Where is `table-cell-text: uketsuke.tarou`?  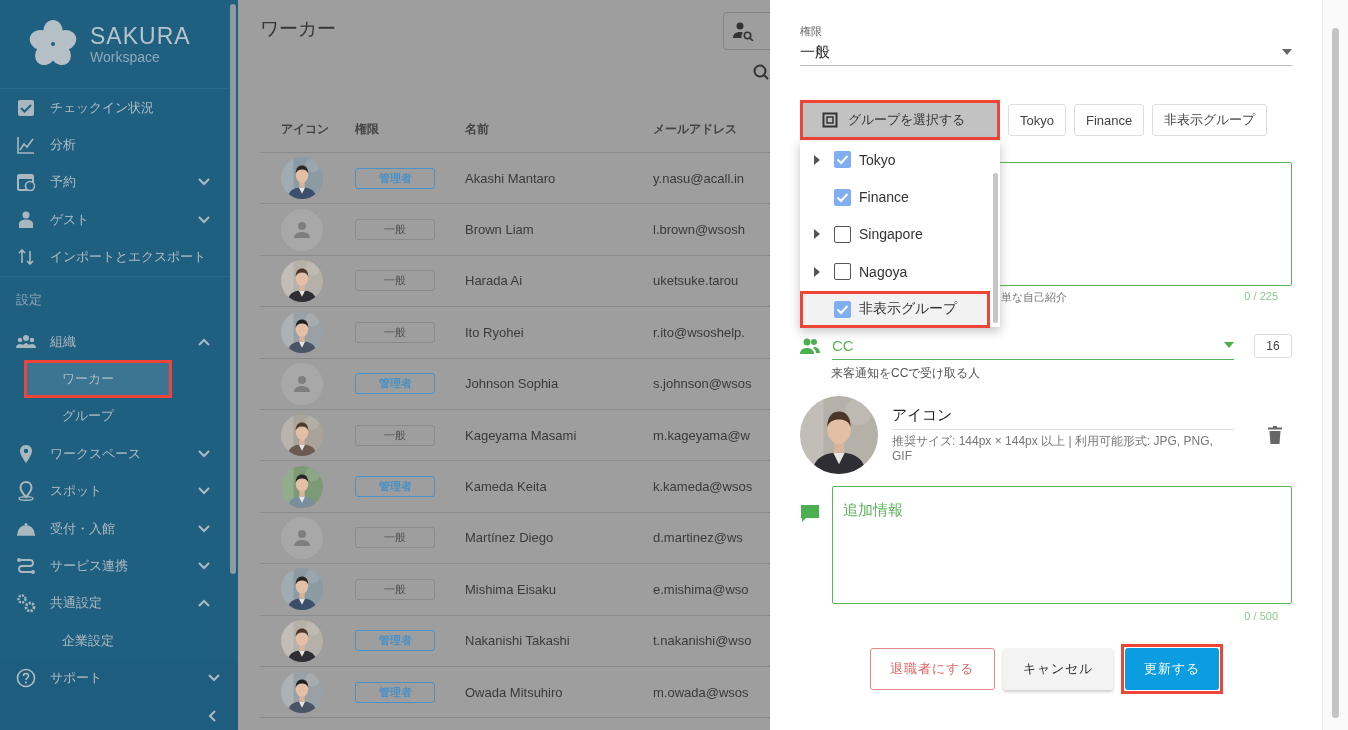
table-cell-text: uketsuke.tarou is located at coordinates (696, 281).